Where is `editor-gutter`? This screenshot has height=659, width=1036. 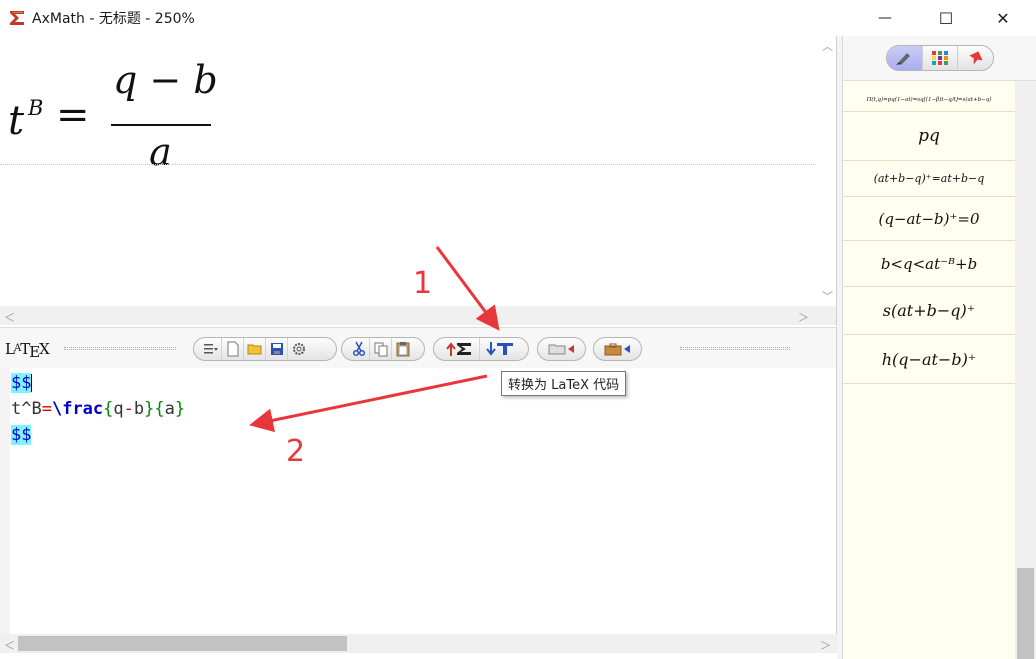
editor-gutter is located at coordinates (5, 501).